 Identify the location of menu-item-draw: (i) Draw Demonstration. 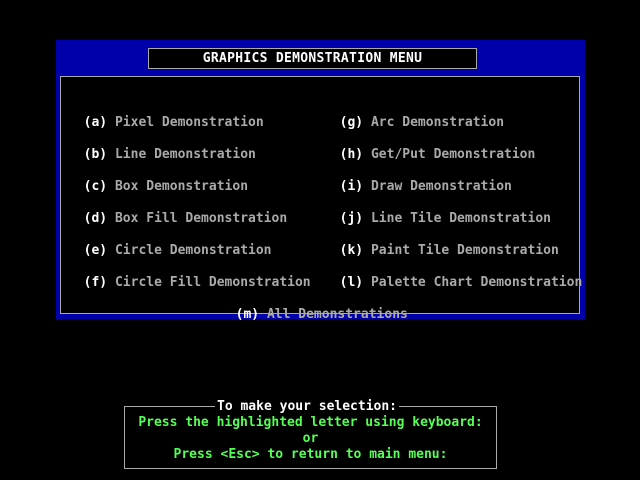
(418, 179).